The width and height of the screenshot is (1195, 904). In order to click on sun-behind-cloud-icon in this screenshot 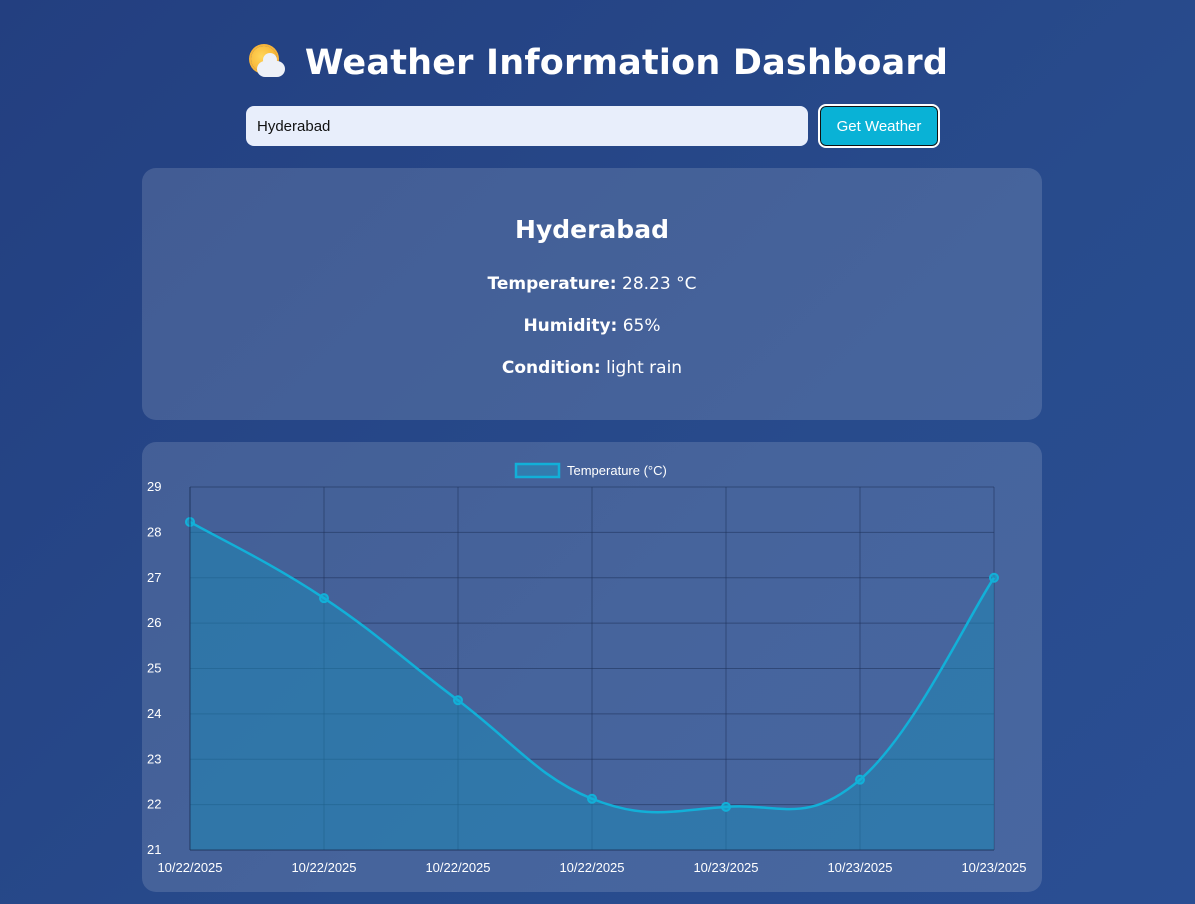, I will do `click(267, 63)`.